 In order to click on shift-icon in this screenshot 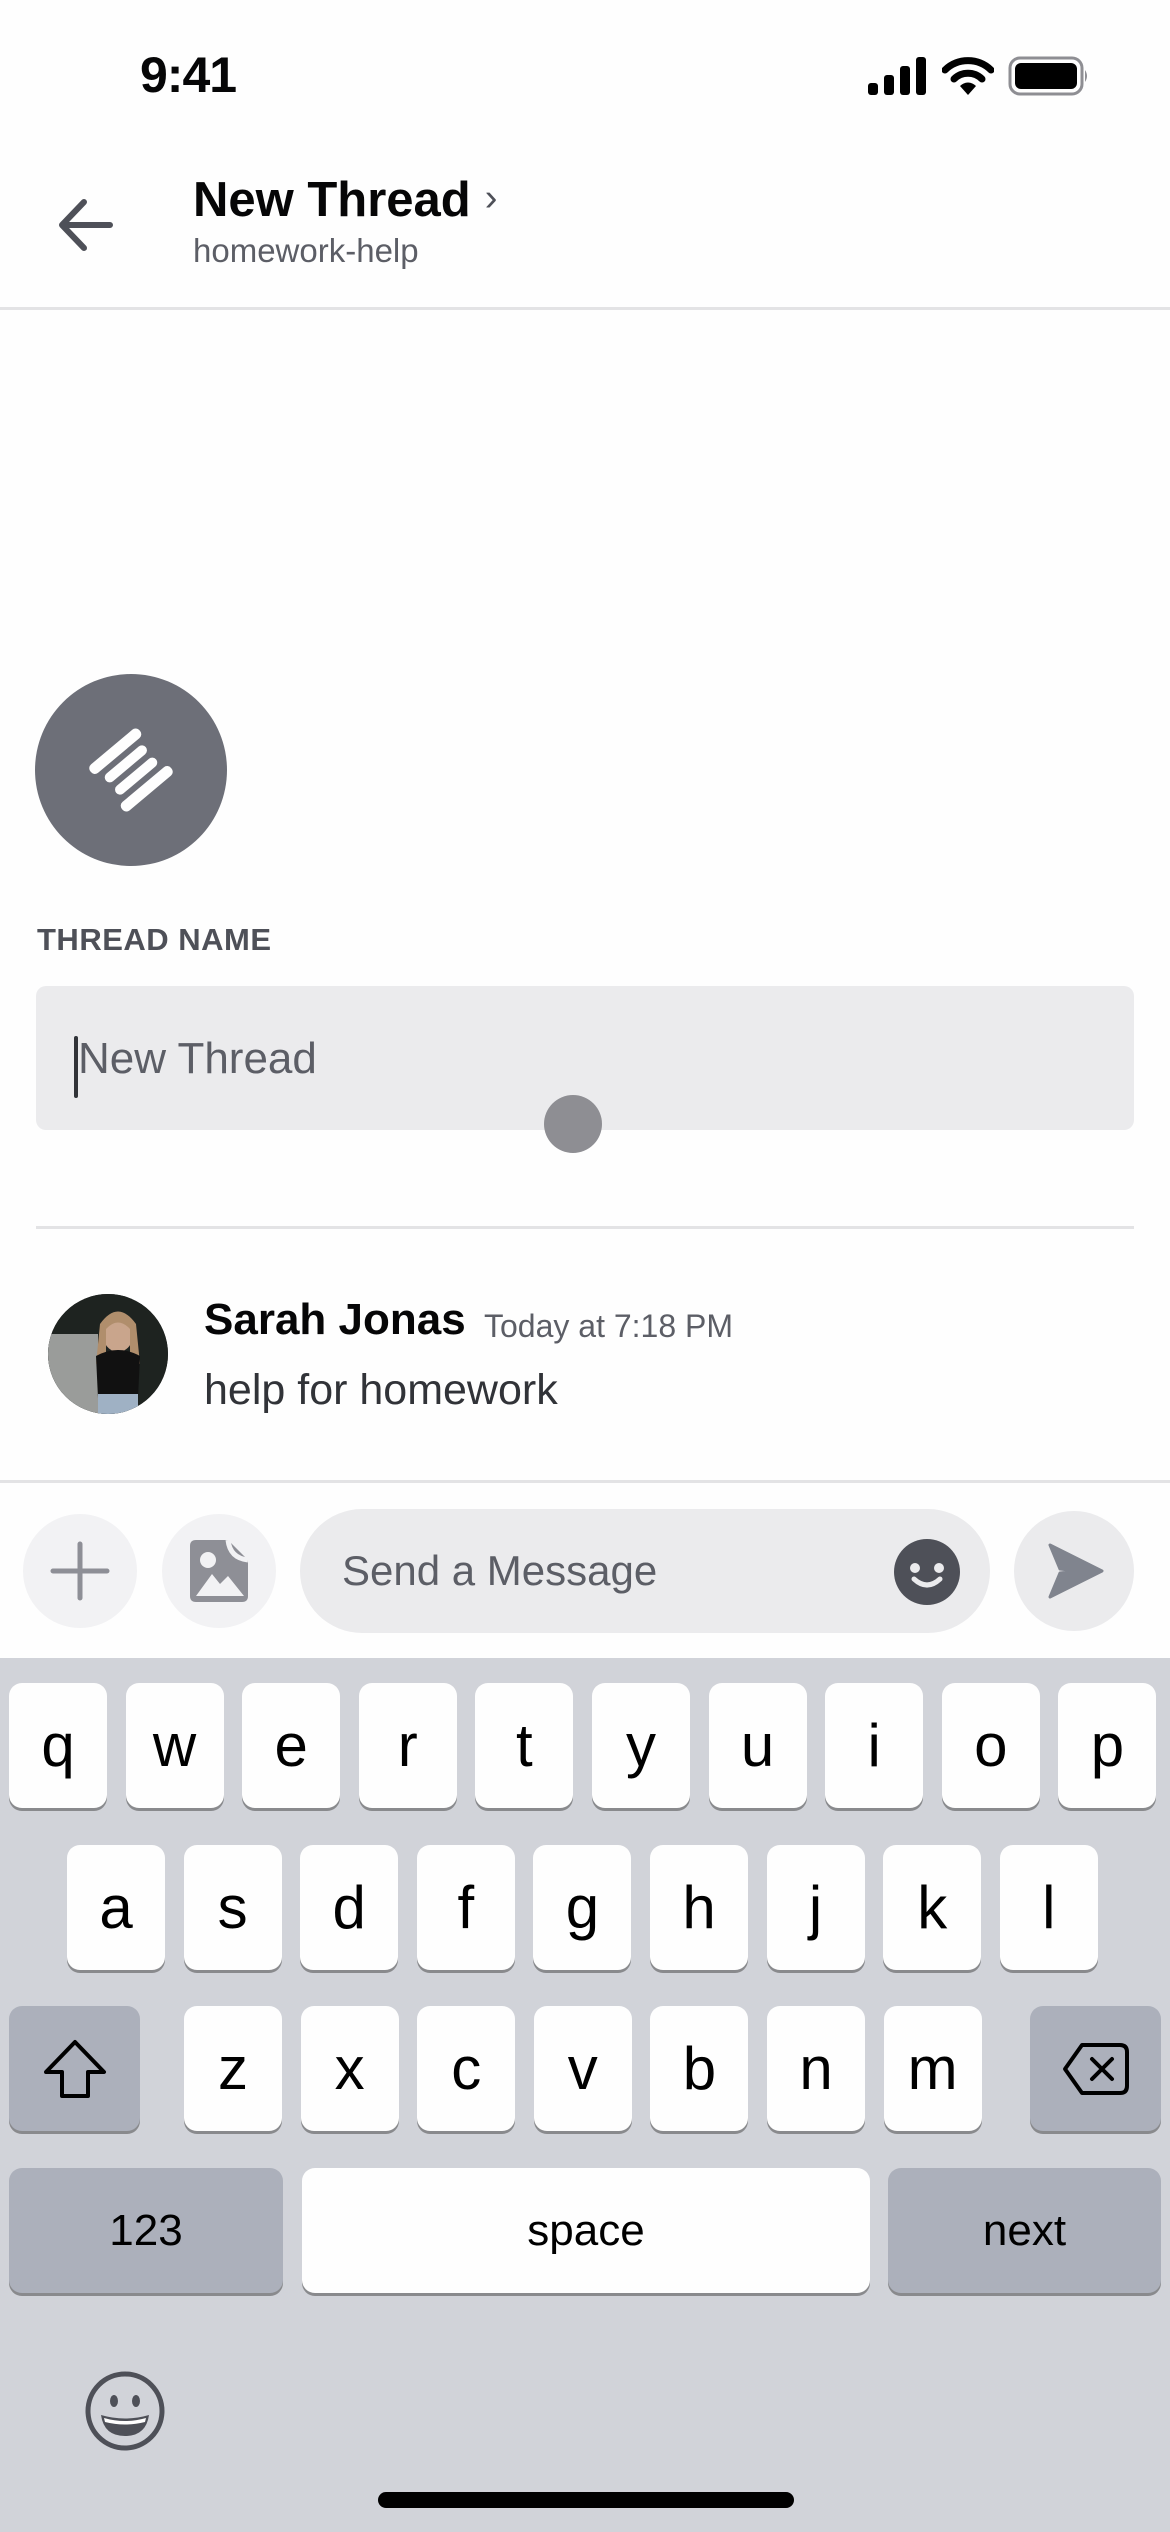, I will do `click(74, 2068)`.